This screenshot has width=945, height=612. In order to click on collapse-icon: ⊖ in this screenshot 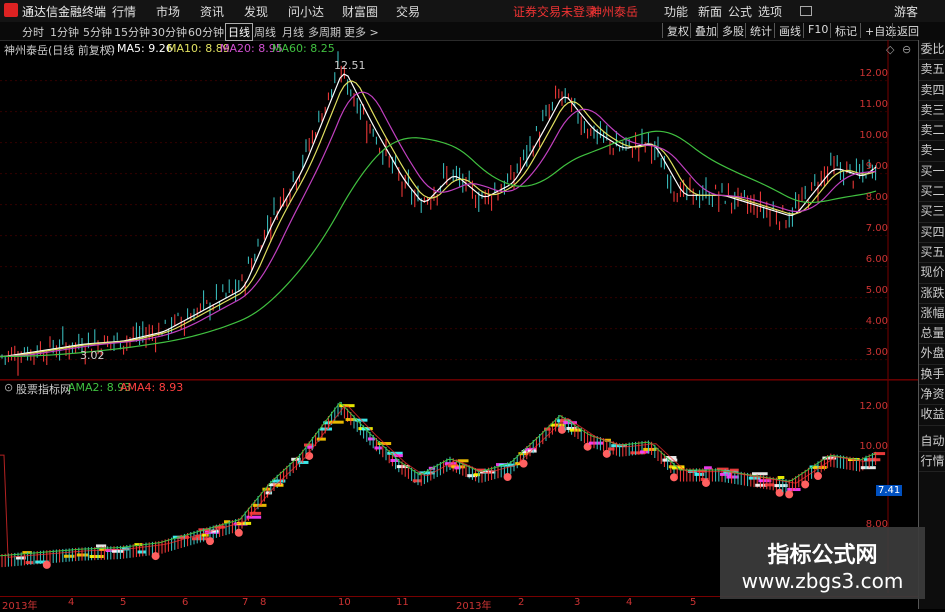, I will do `click(906, 49)`.